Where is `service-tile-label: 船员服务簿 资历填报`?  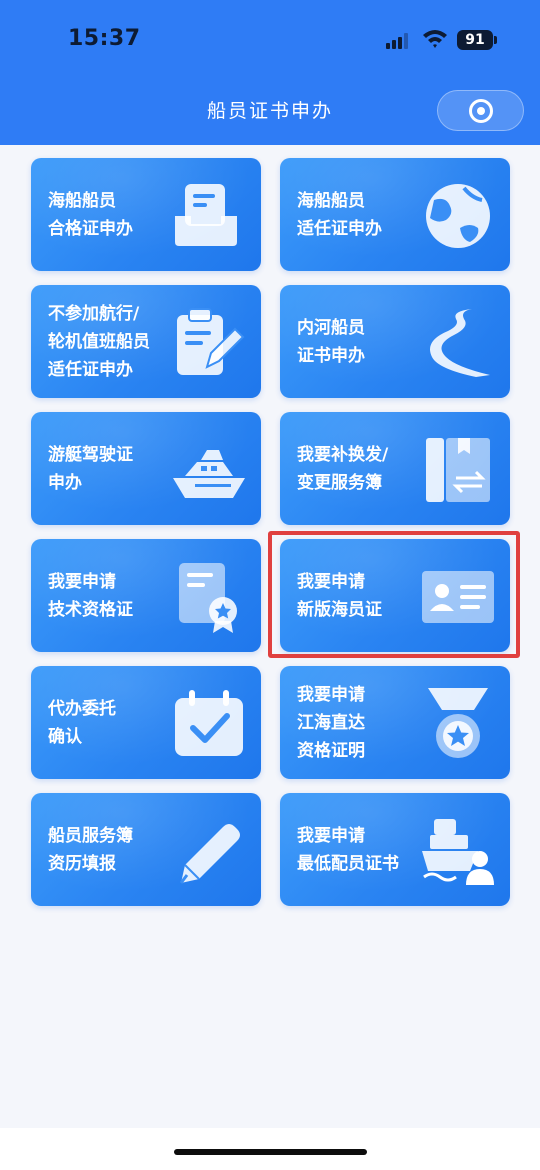 service-tile-label: 船员服务簿 资历填报 is located at coordinates (118, 849).